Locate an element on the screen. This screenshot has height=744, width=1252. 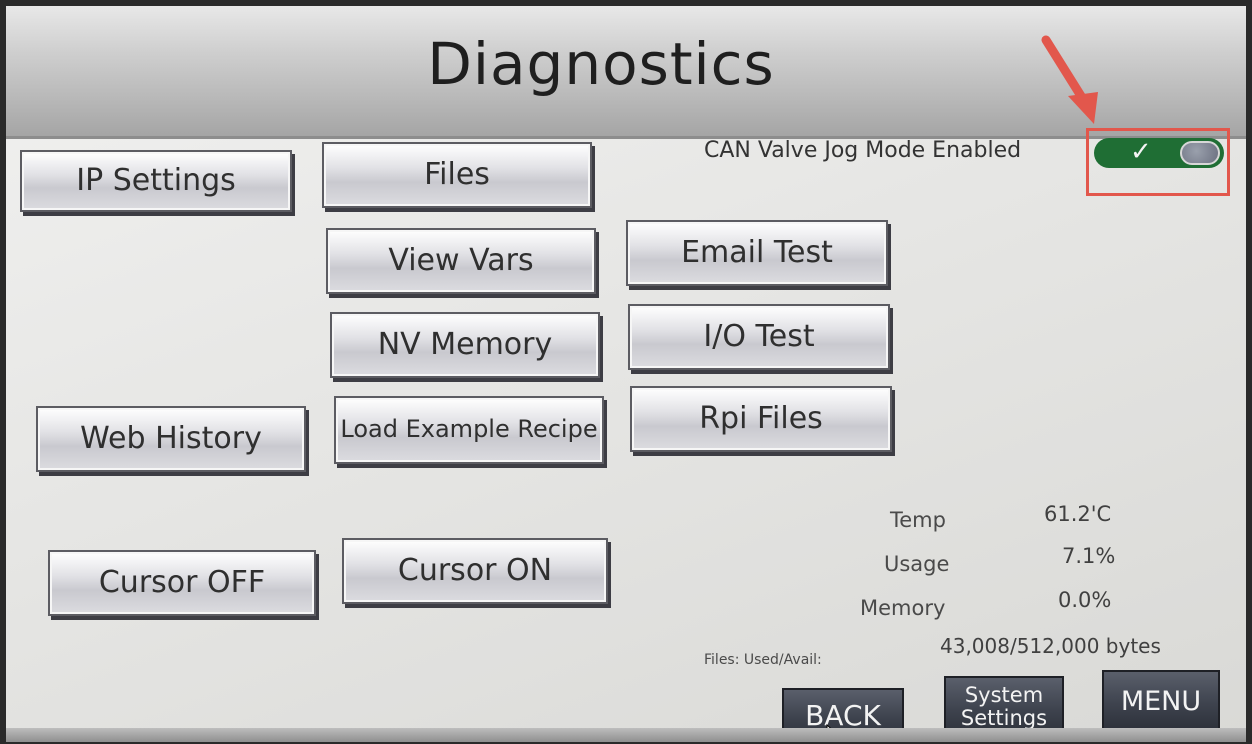
ip-settings-button: IP Settings is located at coordinates (156, 181).